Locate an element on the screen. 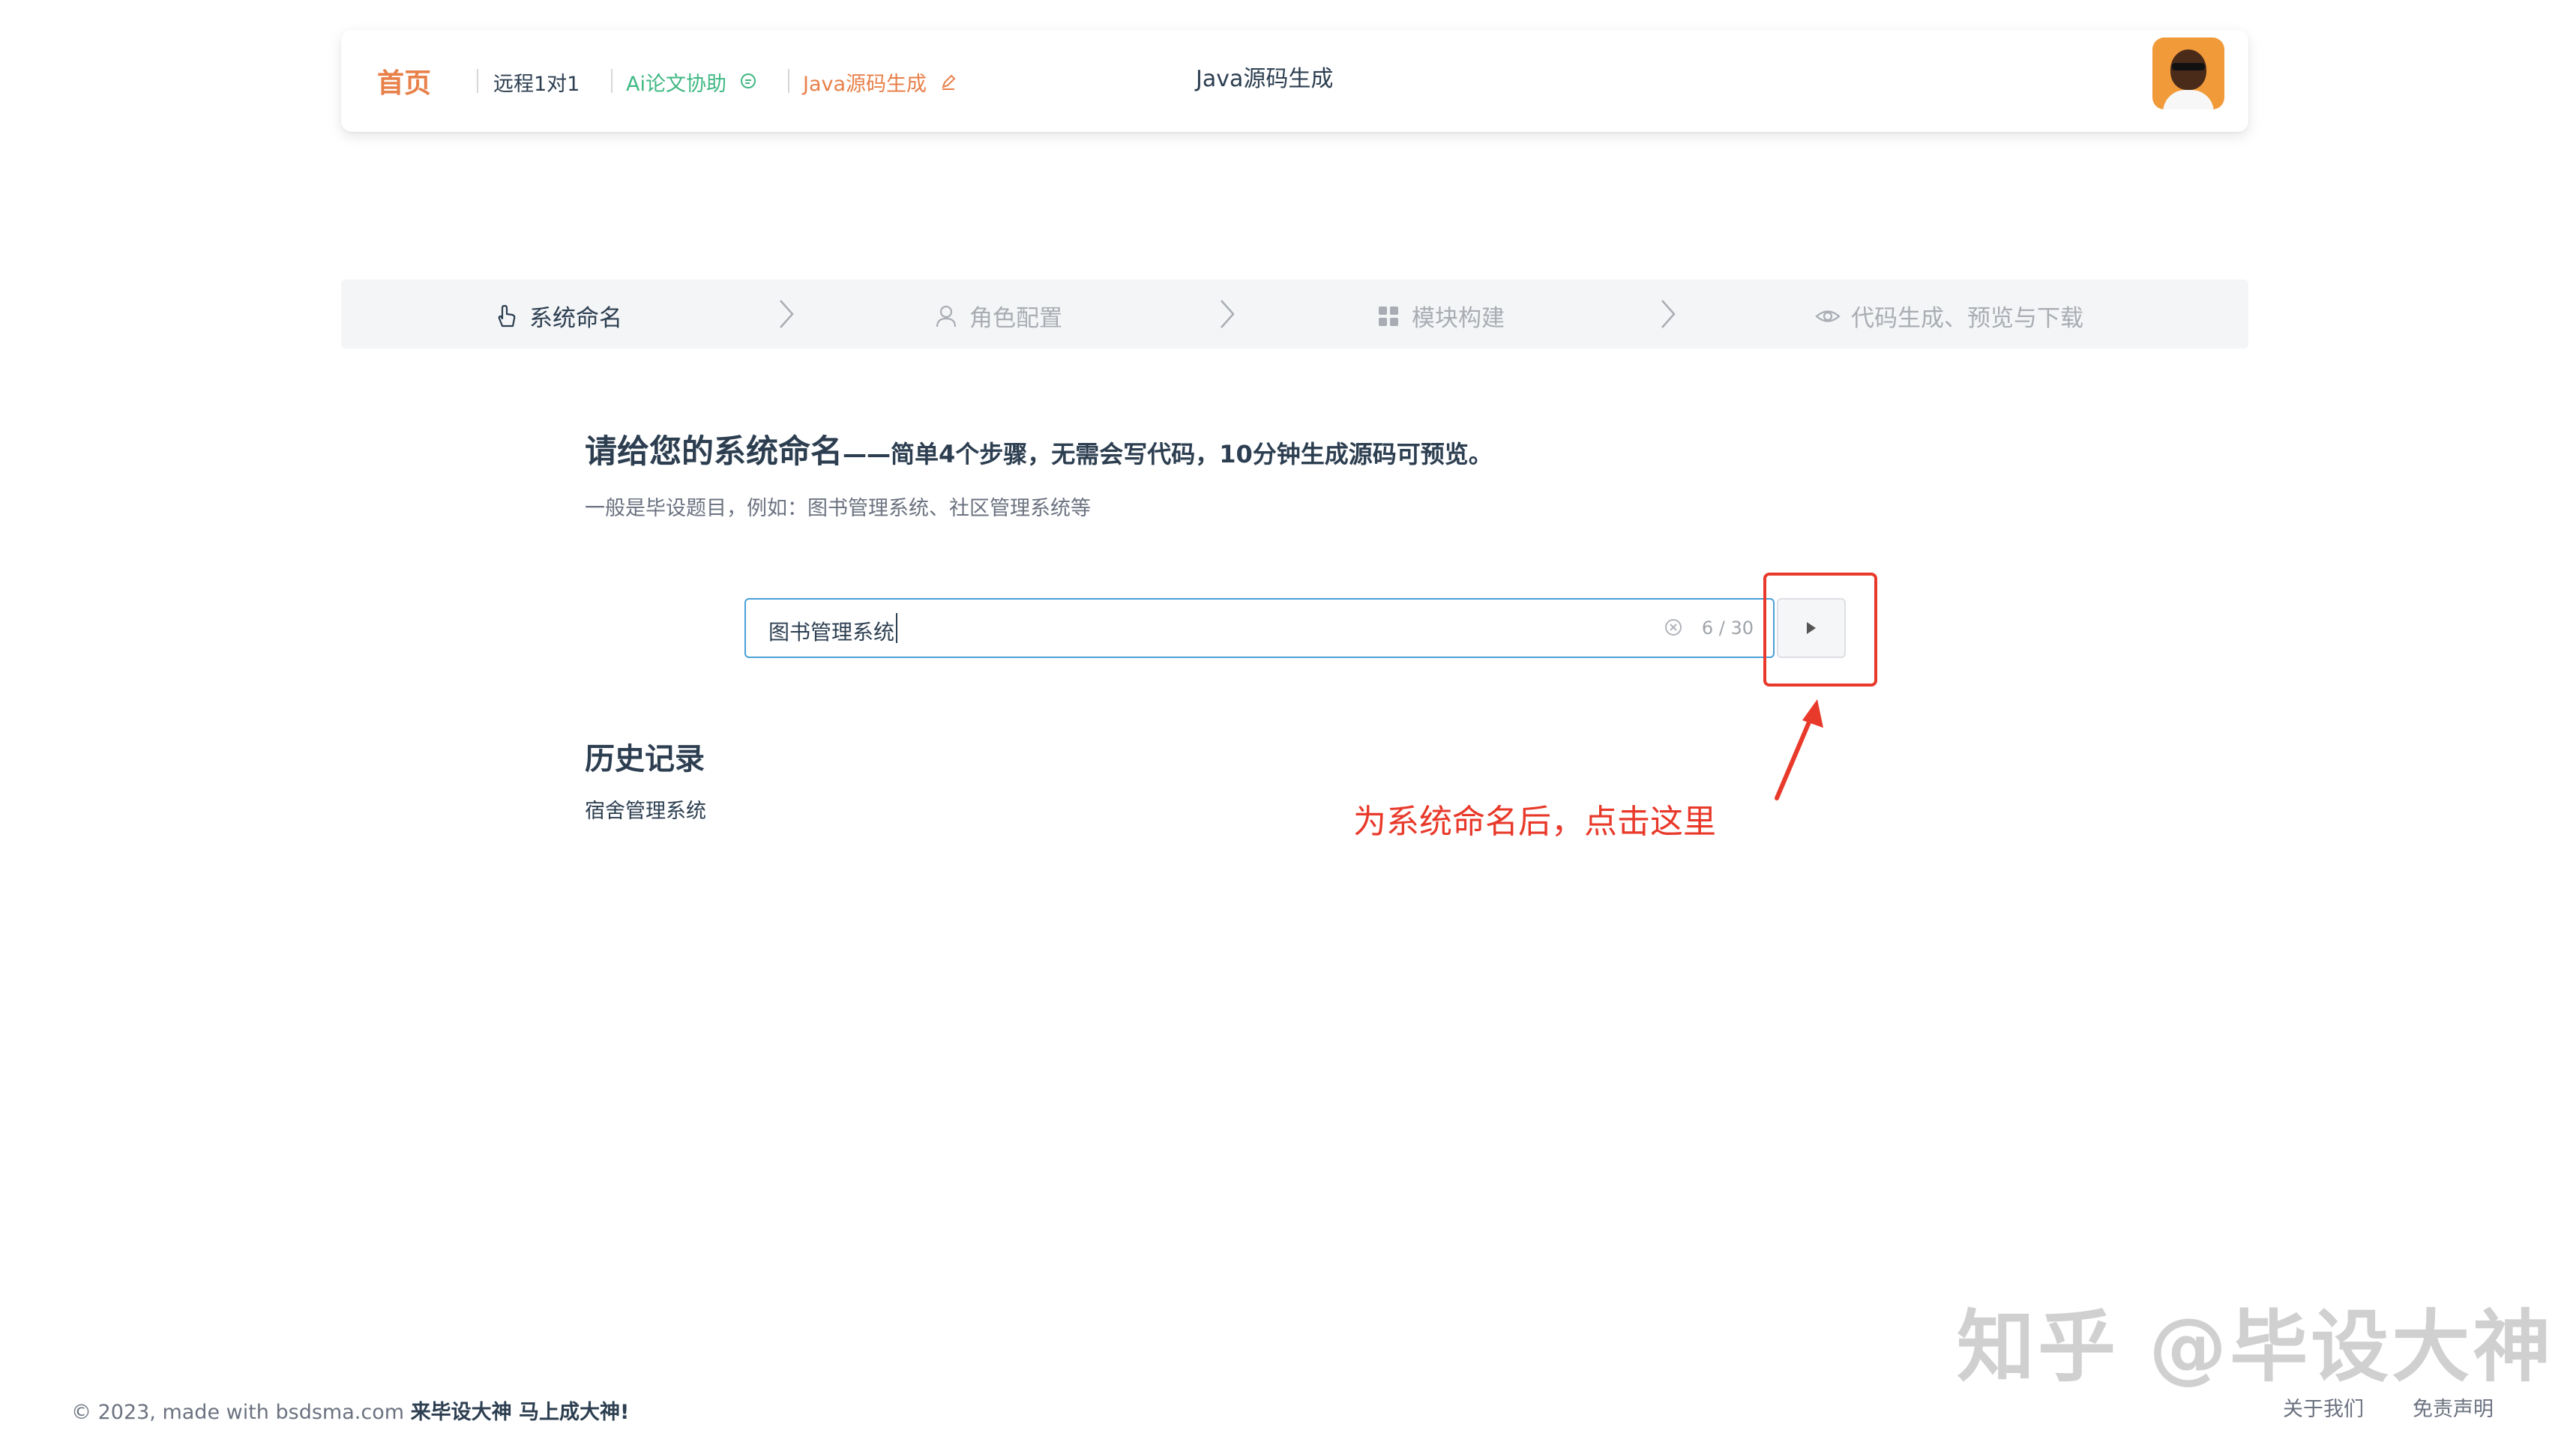  main-heading-text: 请给您的系统命名 is located at coordinates (714, 452).